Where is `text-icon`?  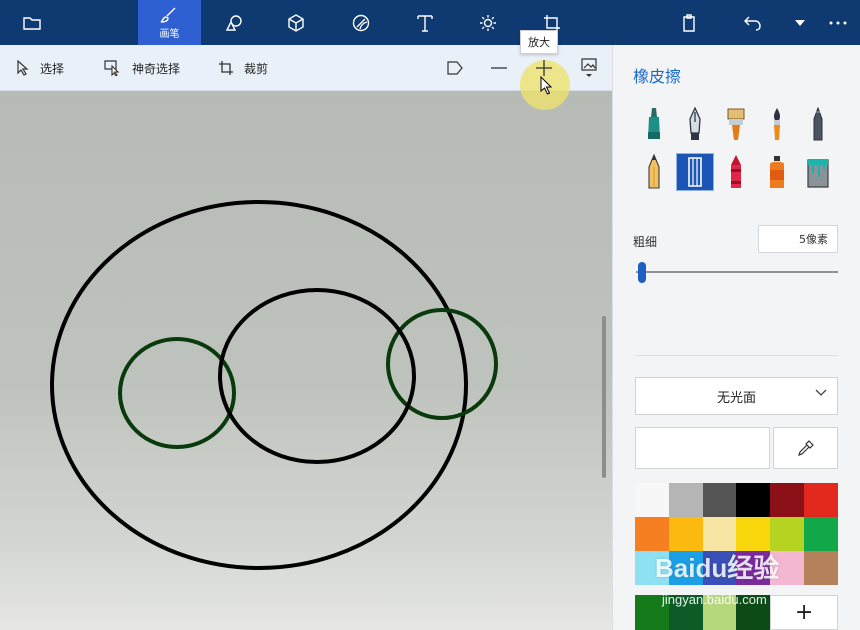 text-icon is located at coordinates (425, 22).